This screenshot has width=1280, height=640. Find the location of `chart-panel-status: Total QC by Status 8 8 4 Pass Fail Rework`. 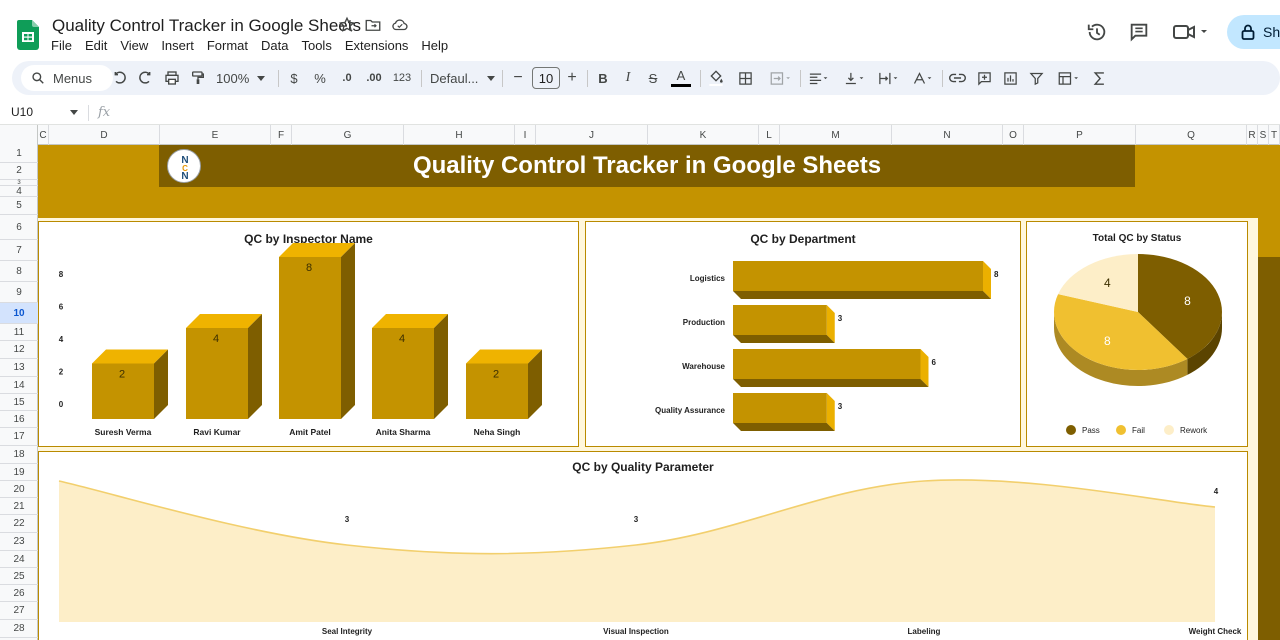

chart-panel-status: Total QC by Status 8 8 4 Pass Fail Rework is located at coordinates (1137, 334).